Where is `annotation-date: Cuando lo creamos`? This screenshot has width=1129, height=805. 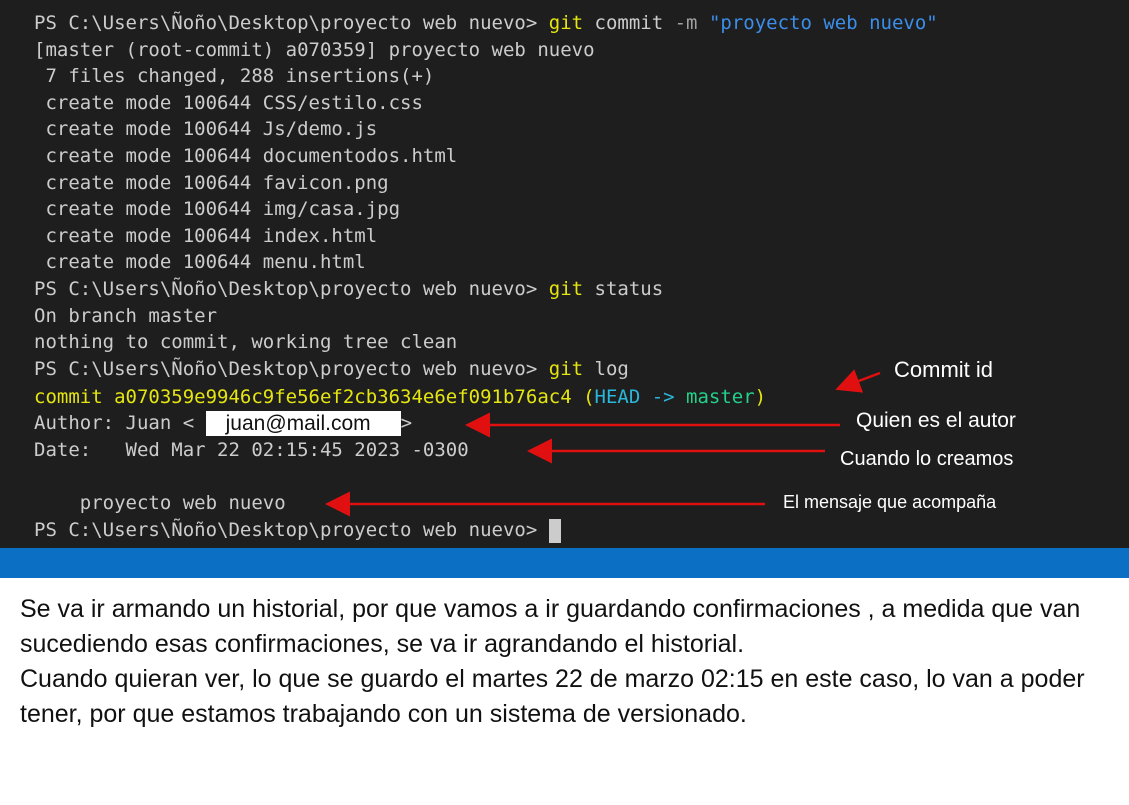
annotation-date: Cuando lo creamos is located at coordinates (927, 459).